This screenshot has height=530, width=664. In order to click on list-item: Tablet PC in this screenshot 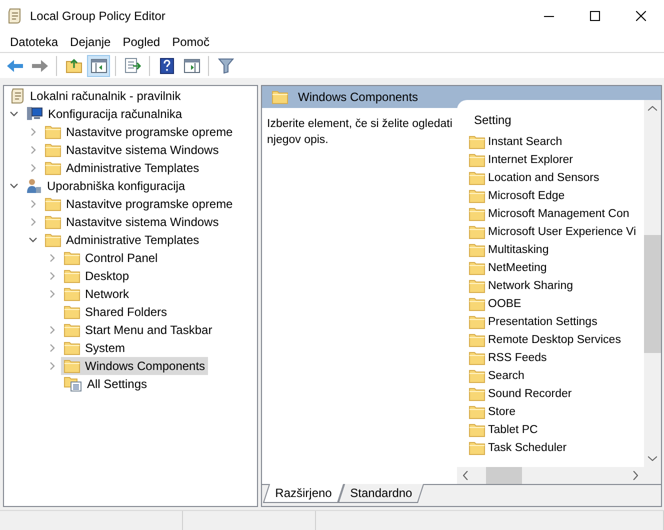, I will do `click(556, 430)`.